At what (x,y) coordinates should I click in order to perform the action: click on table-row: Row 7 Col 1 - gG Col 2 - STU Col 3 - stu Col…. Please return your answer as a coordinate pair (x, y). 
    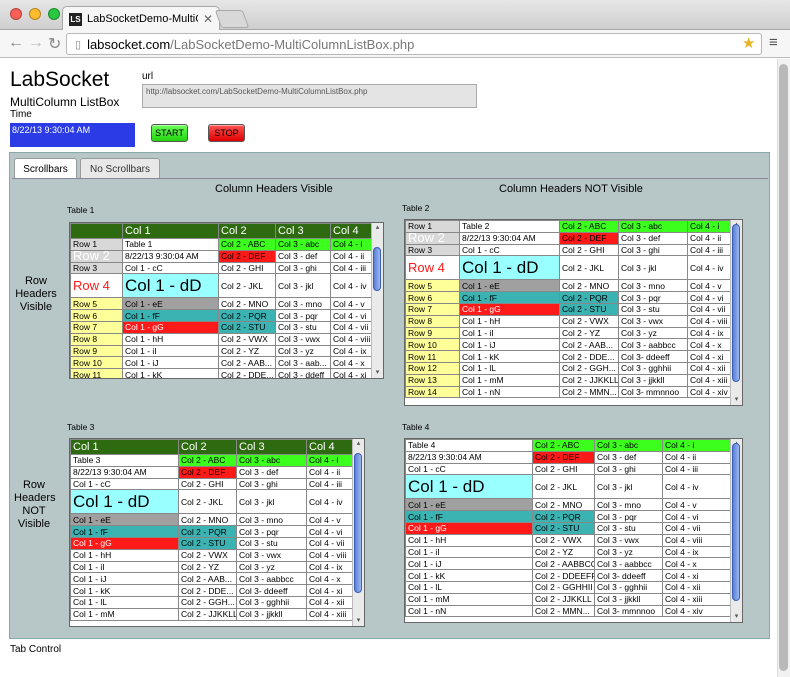
    Looking at the image, I should click on (220, 327).